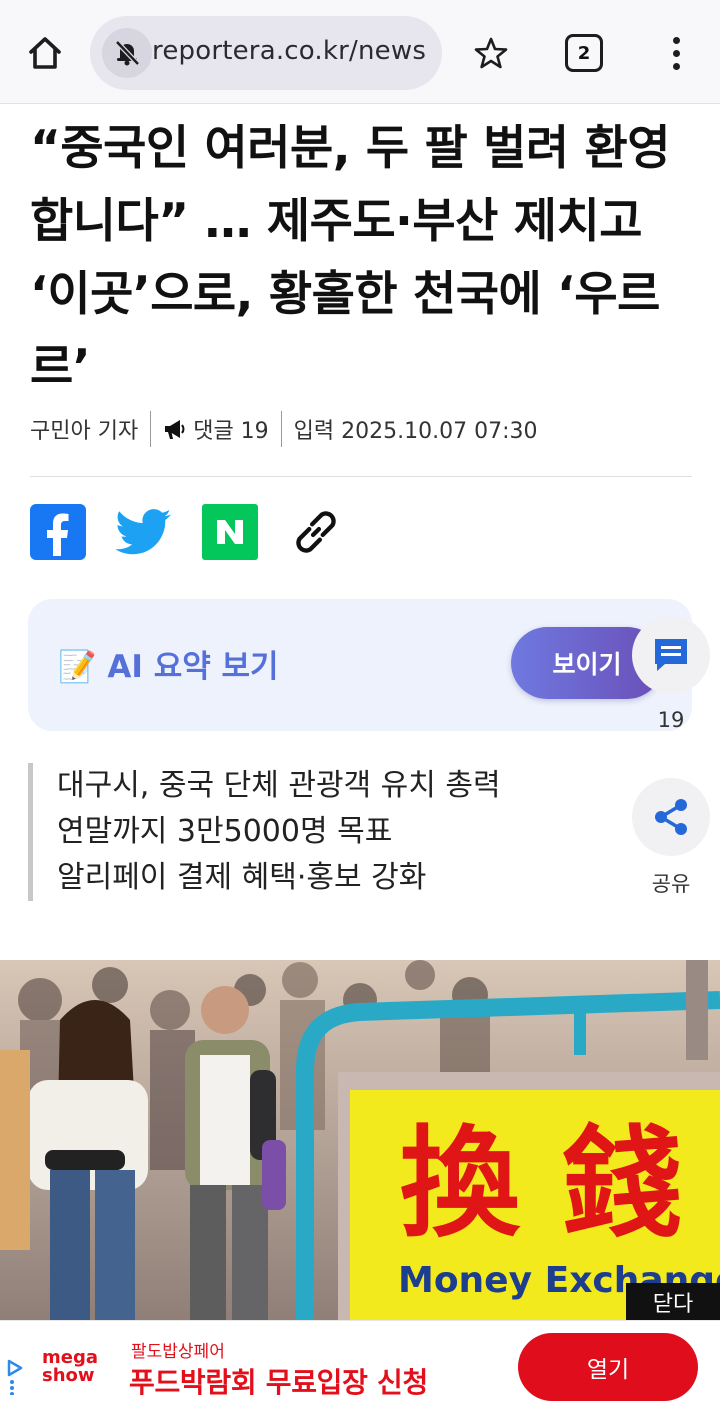 The height and width of the screenshot is (1413, 720). I want to click on share-icon, so click(671, 817).